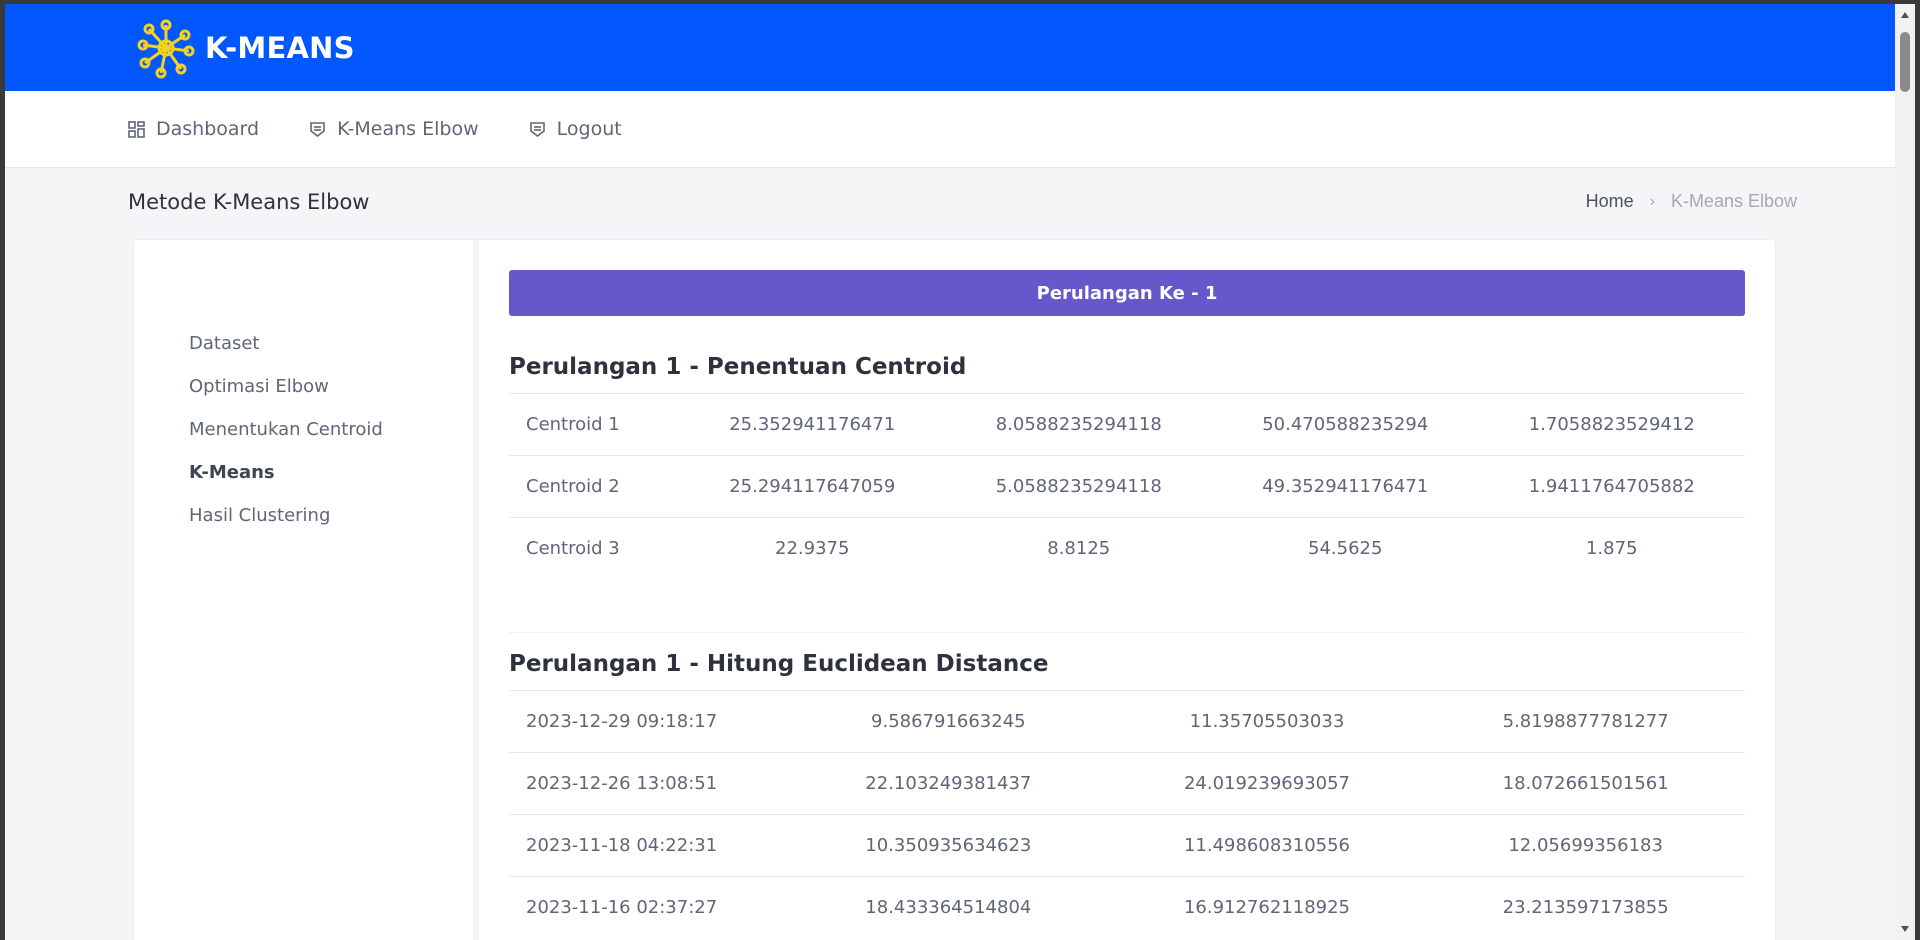 This screenshot has width=1920, height=940. Describe the element at coordinates (779, 663) in the screenshot. I see `distance-section-title: Perulangan 1 - Hitung Euclidean Distance` at that location.